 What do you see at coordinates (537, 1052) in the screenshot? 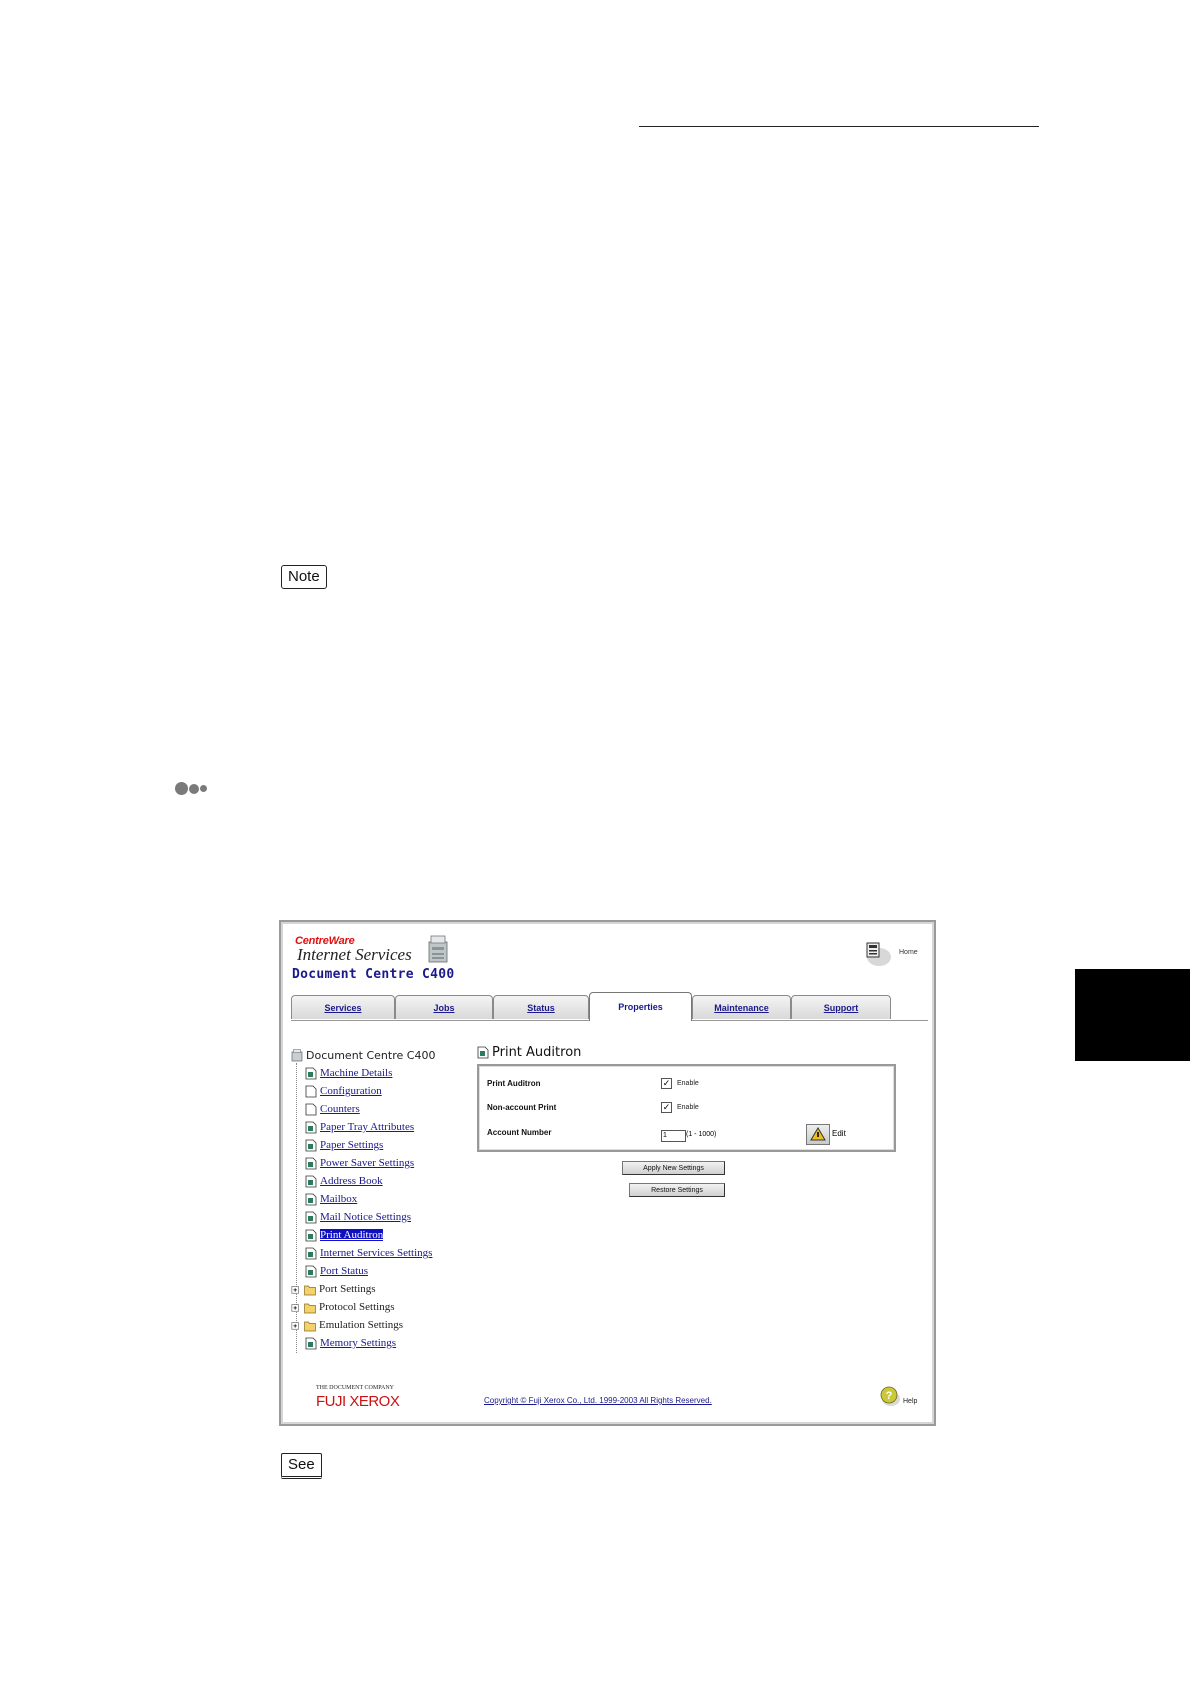
I see `panel-title-text: Print Auditron` at bounding box center [537, 1052].